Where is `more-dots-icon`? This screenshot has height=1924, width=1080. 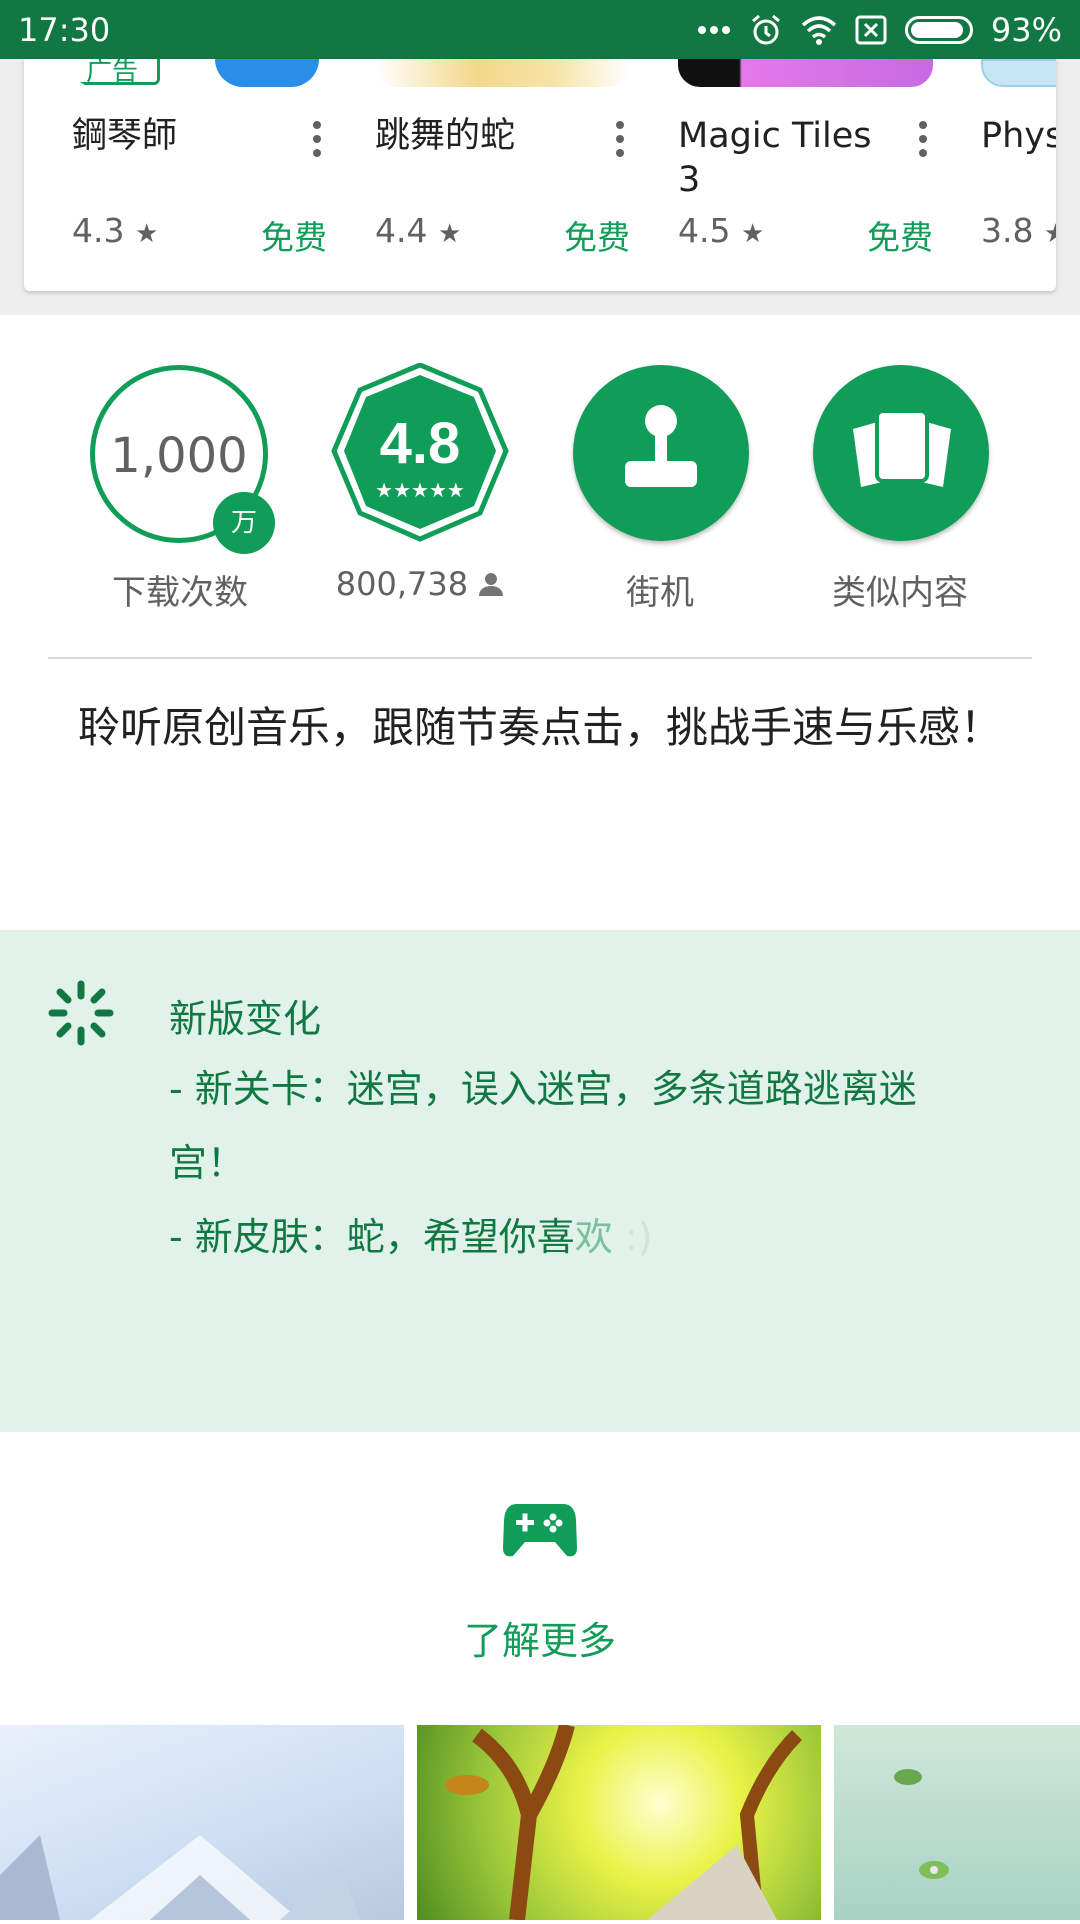
more-dots-icon is located at coordinates (714, 30).